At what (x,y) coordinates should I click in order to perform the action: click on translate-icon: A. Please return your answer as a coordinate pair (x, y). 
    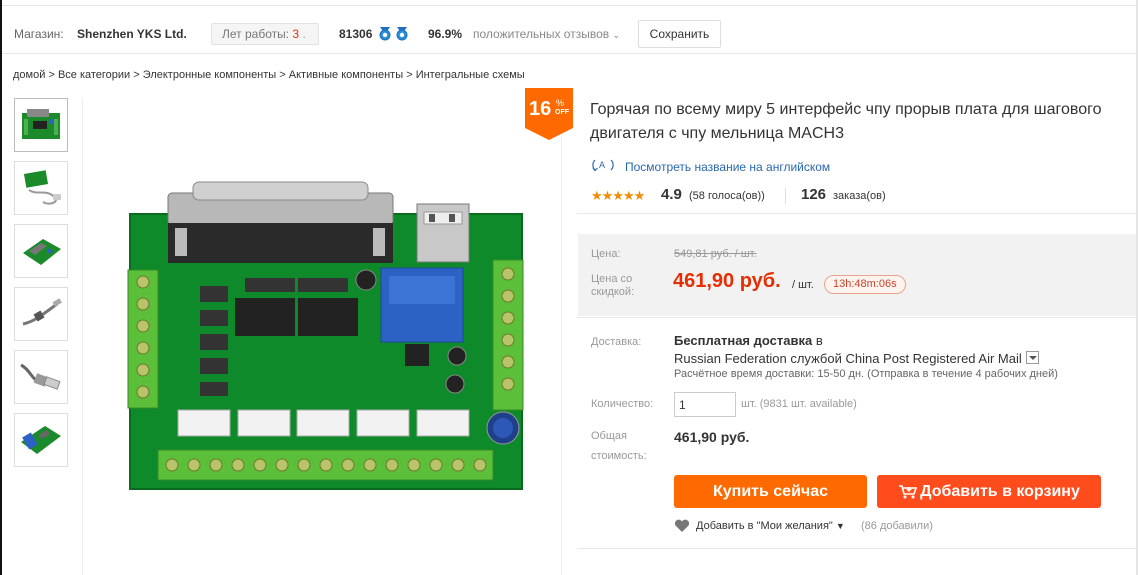
    Looking at the image, I should click on (603, 165).